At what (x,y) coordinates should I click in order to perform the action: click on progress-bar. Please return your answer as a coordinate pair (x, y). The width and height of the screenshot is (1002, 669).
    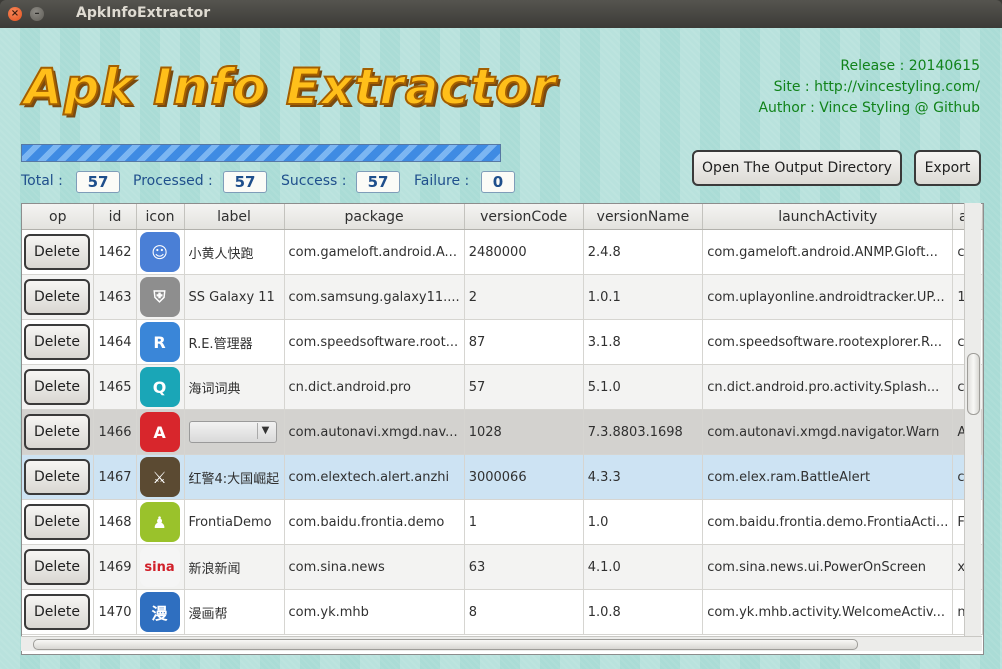
    Looking at the image, I should click on (261, 153).